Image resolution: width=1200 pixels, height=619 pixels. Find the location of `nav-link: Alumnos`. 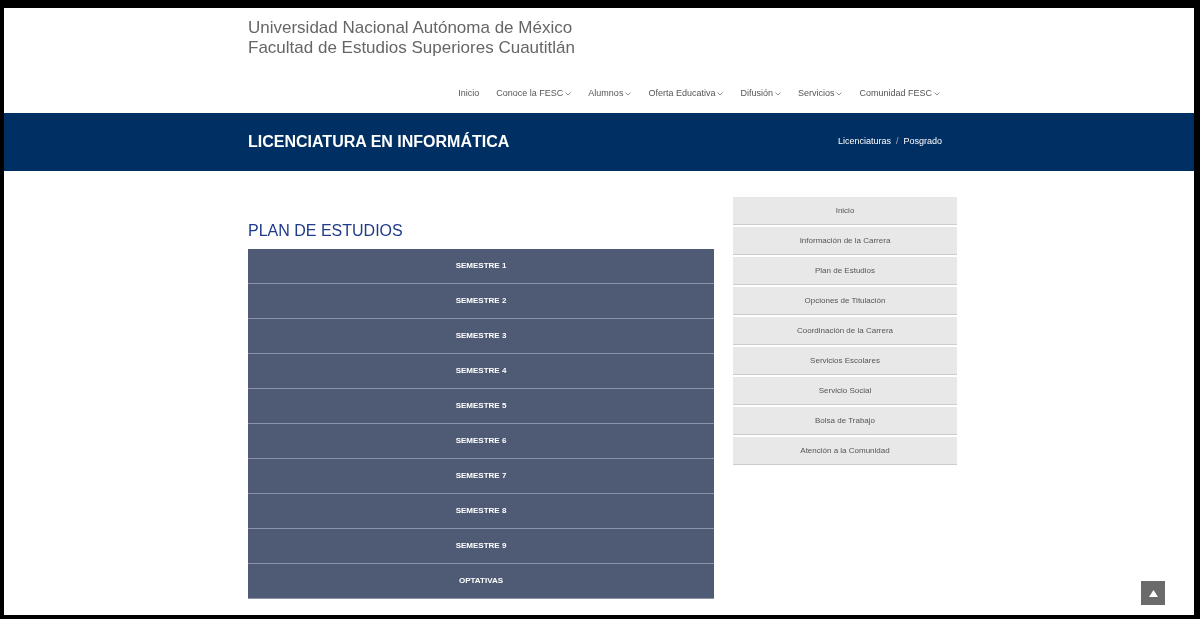

nav-link: Alumnos is located at coordinates (610, 94).